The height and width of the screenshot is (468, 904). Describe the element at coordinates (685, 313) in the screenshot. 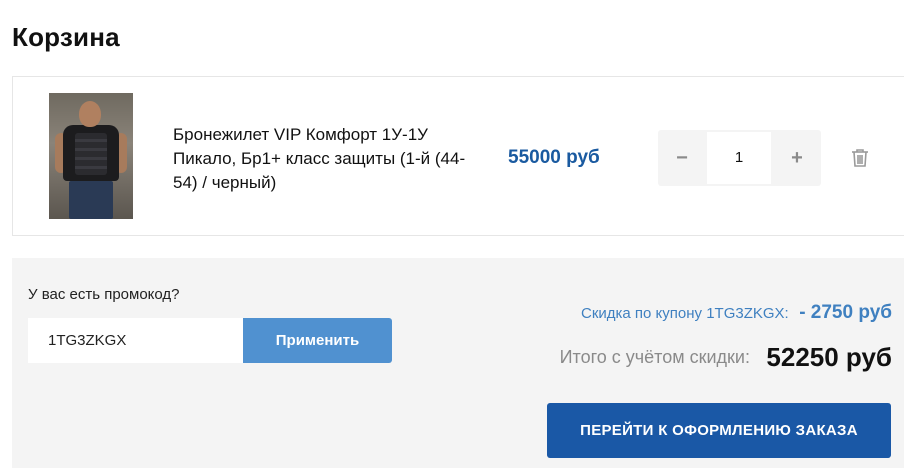

I see `discount-label: Скидка по купону 1TG3ZKGX:` at that location.